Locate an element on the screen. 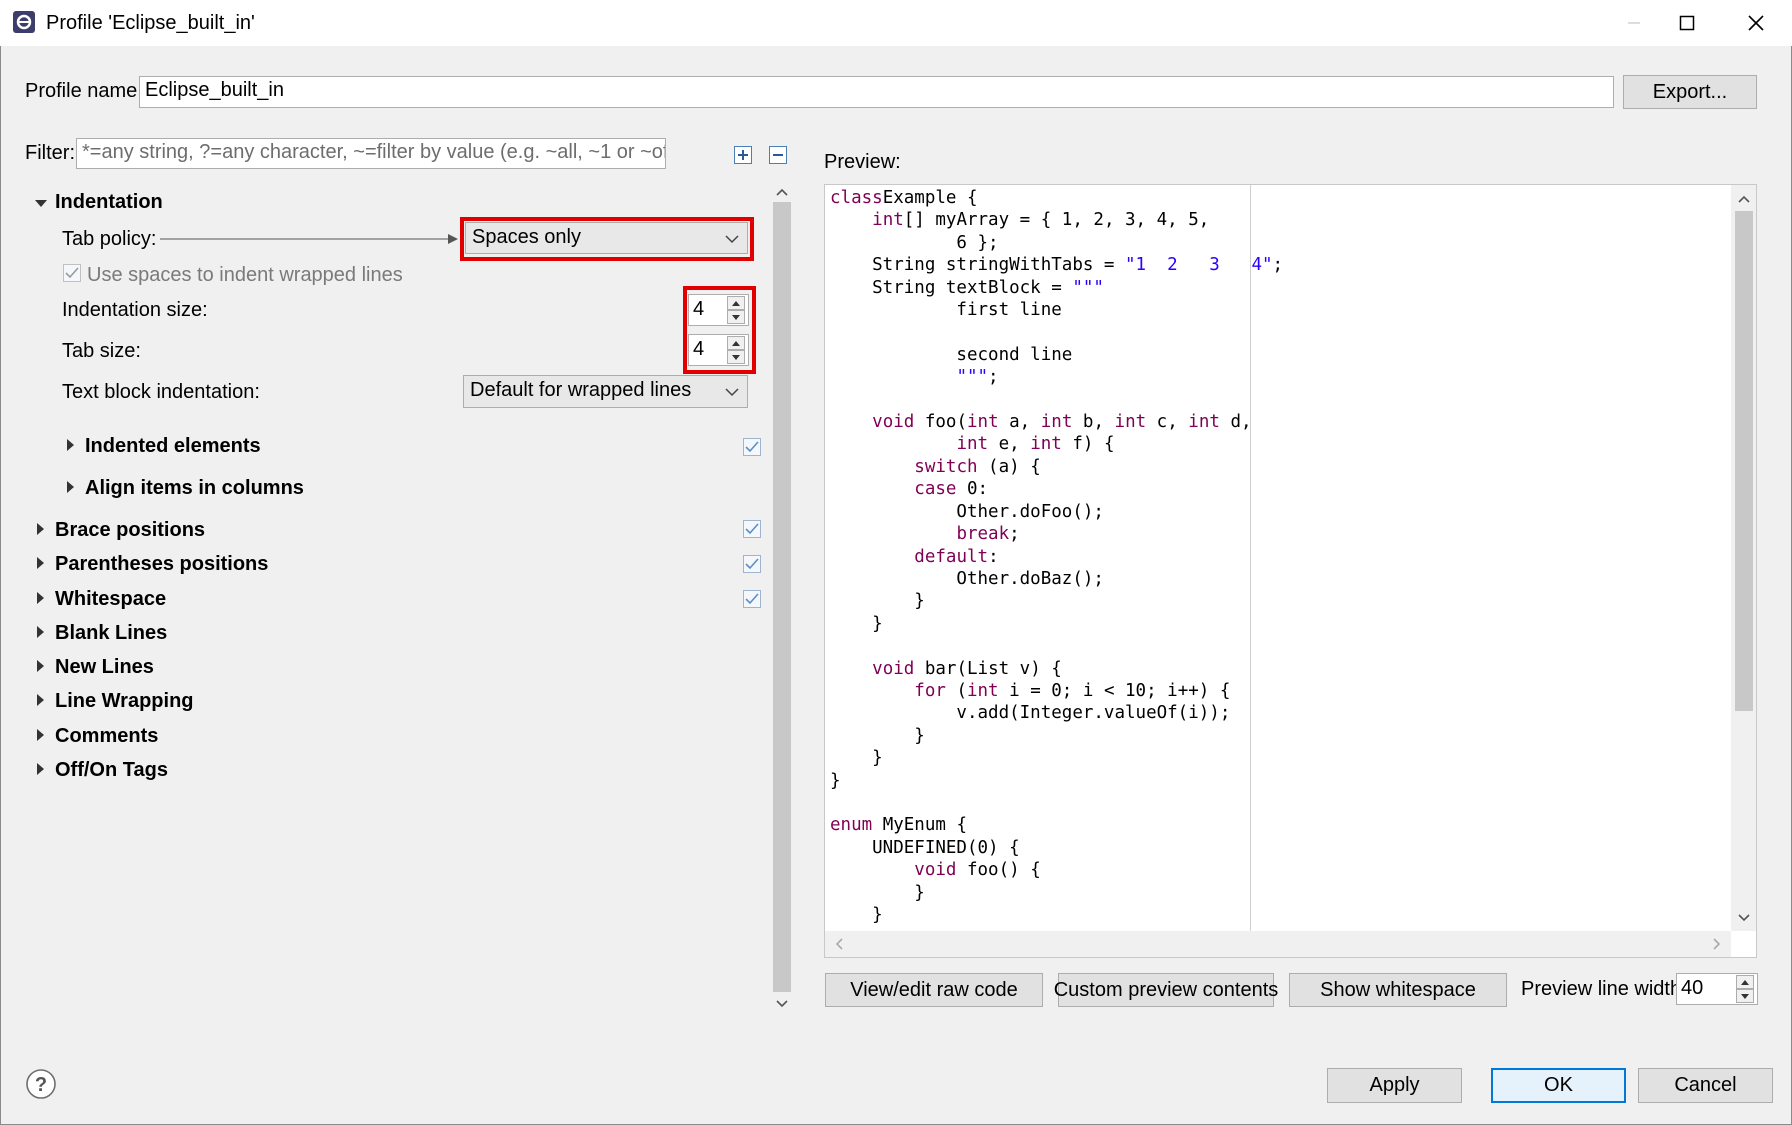 The image size is (1792, 1125). arrow-up-icon is located at coordinates (736, 303).